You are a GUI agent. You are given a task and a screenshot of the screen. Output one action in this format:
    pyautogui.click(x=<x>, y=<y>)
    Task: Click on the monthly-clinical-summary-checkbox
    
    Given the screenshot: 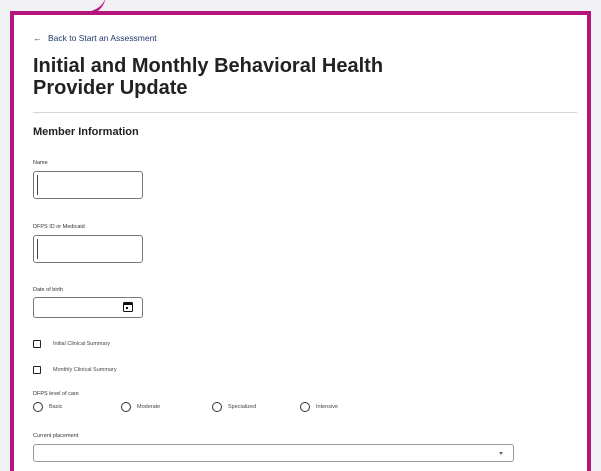 What is the action you would take?
    pyautogui.click(x=37, y=370)
    